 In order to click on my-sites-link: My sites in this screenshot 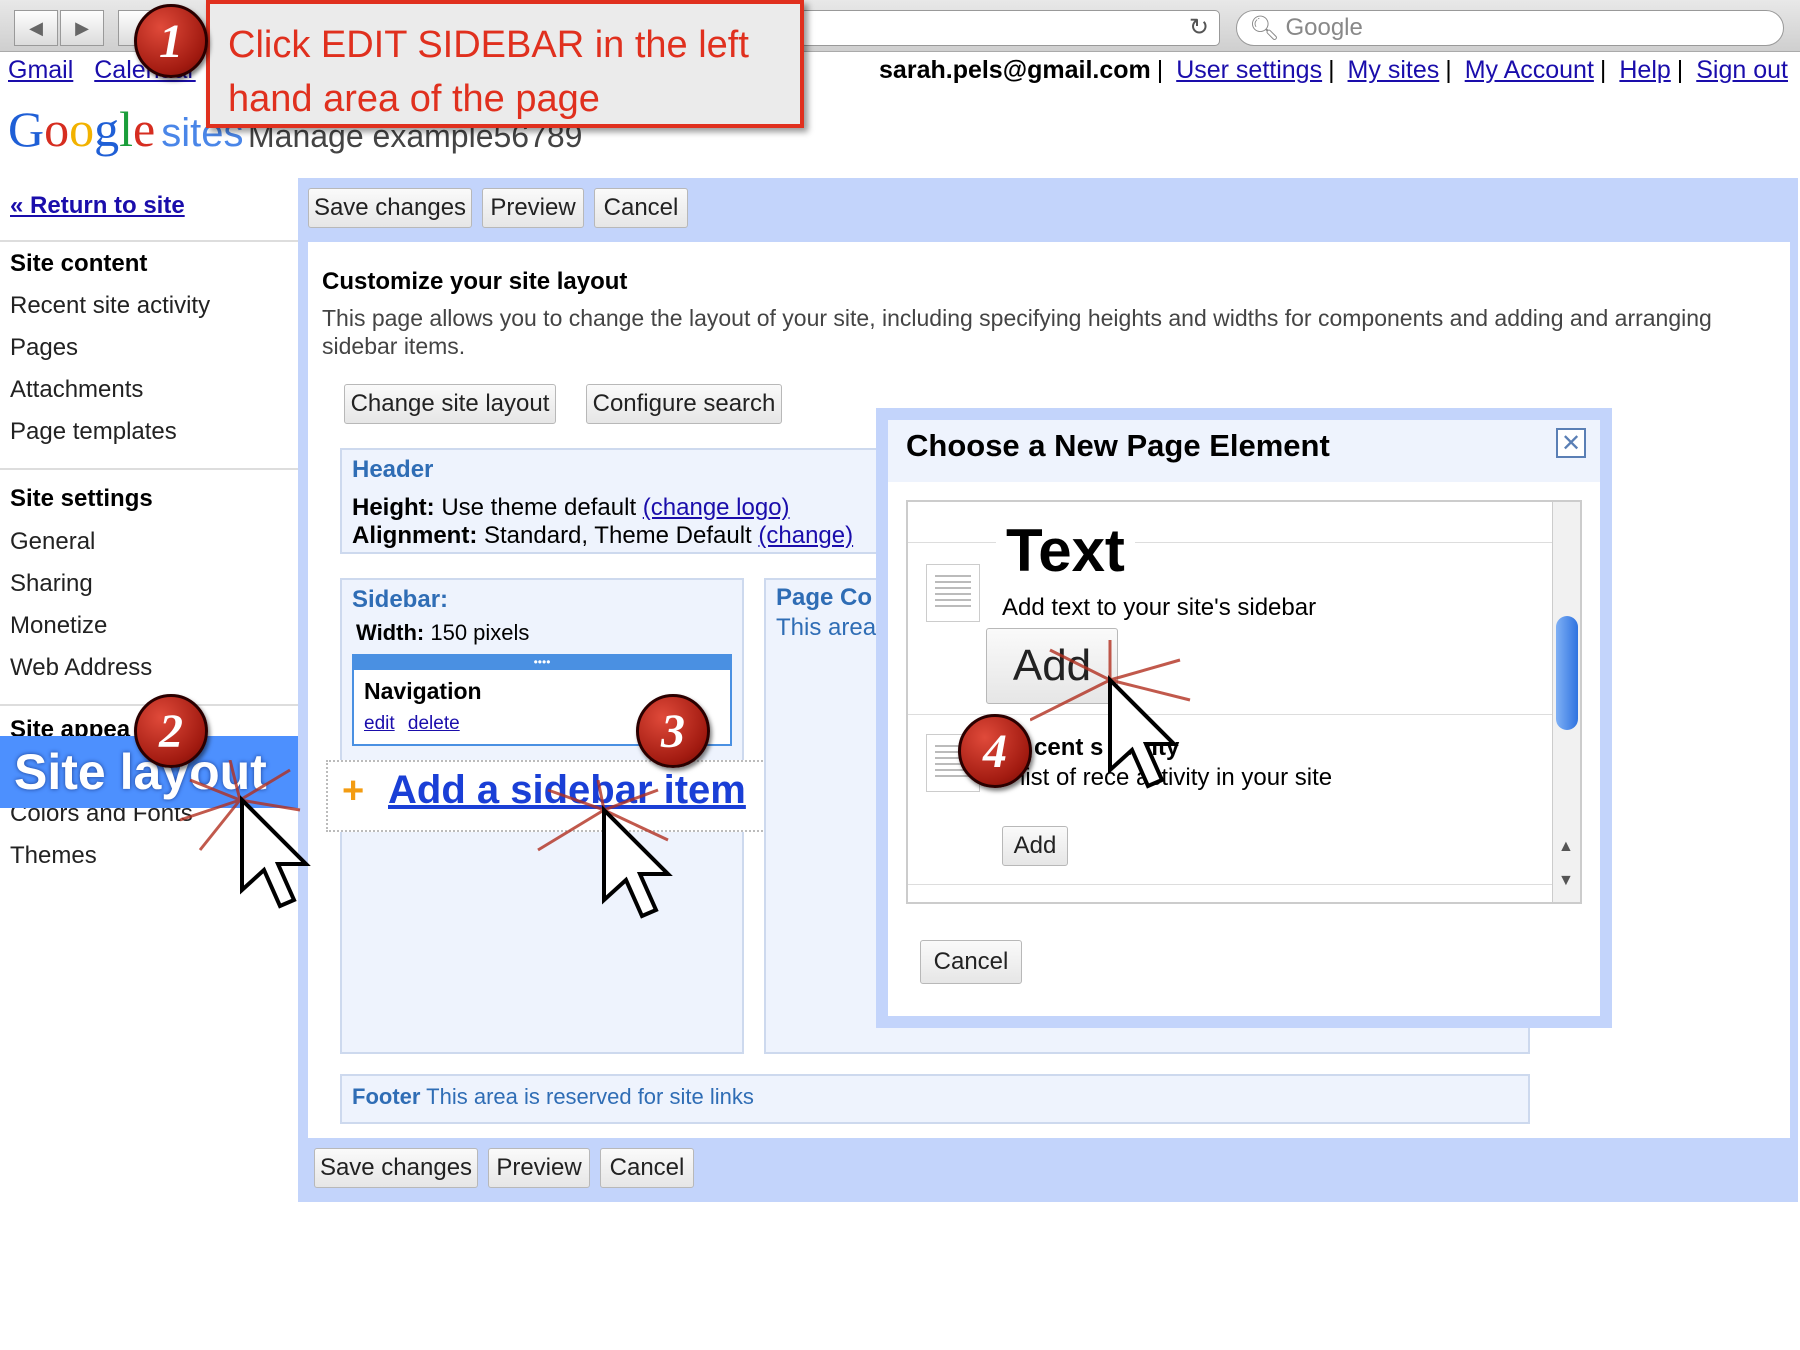, I will do `click(1394, 70)`.